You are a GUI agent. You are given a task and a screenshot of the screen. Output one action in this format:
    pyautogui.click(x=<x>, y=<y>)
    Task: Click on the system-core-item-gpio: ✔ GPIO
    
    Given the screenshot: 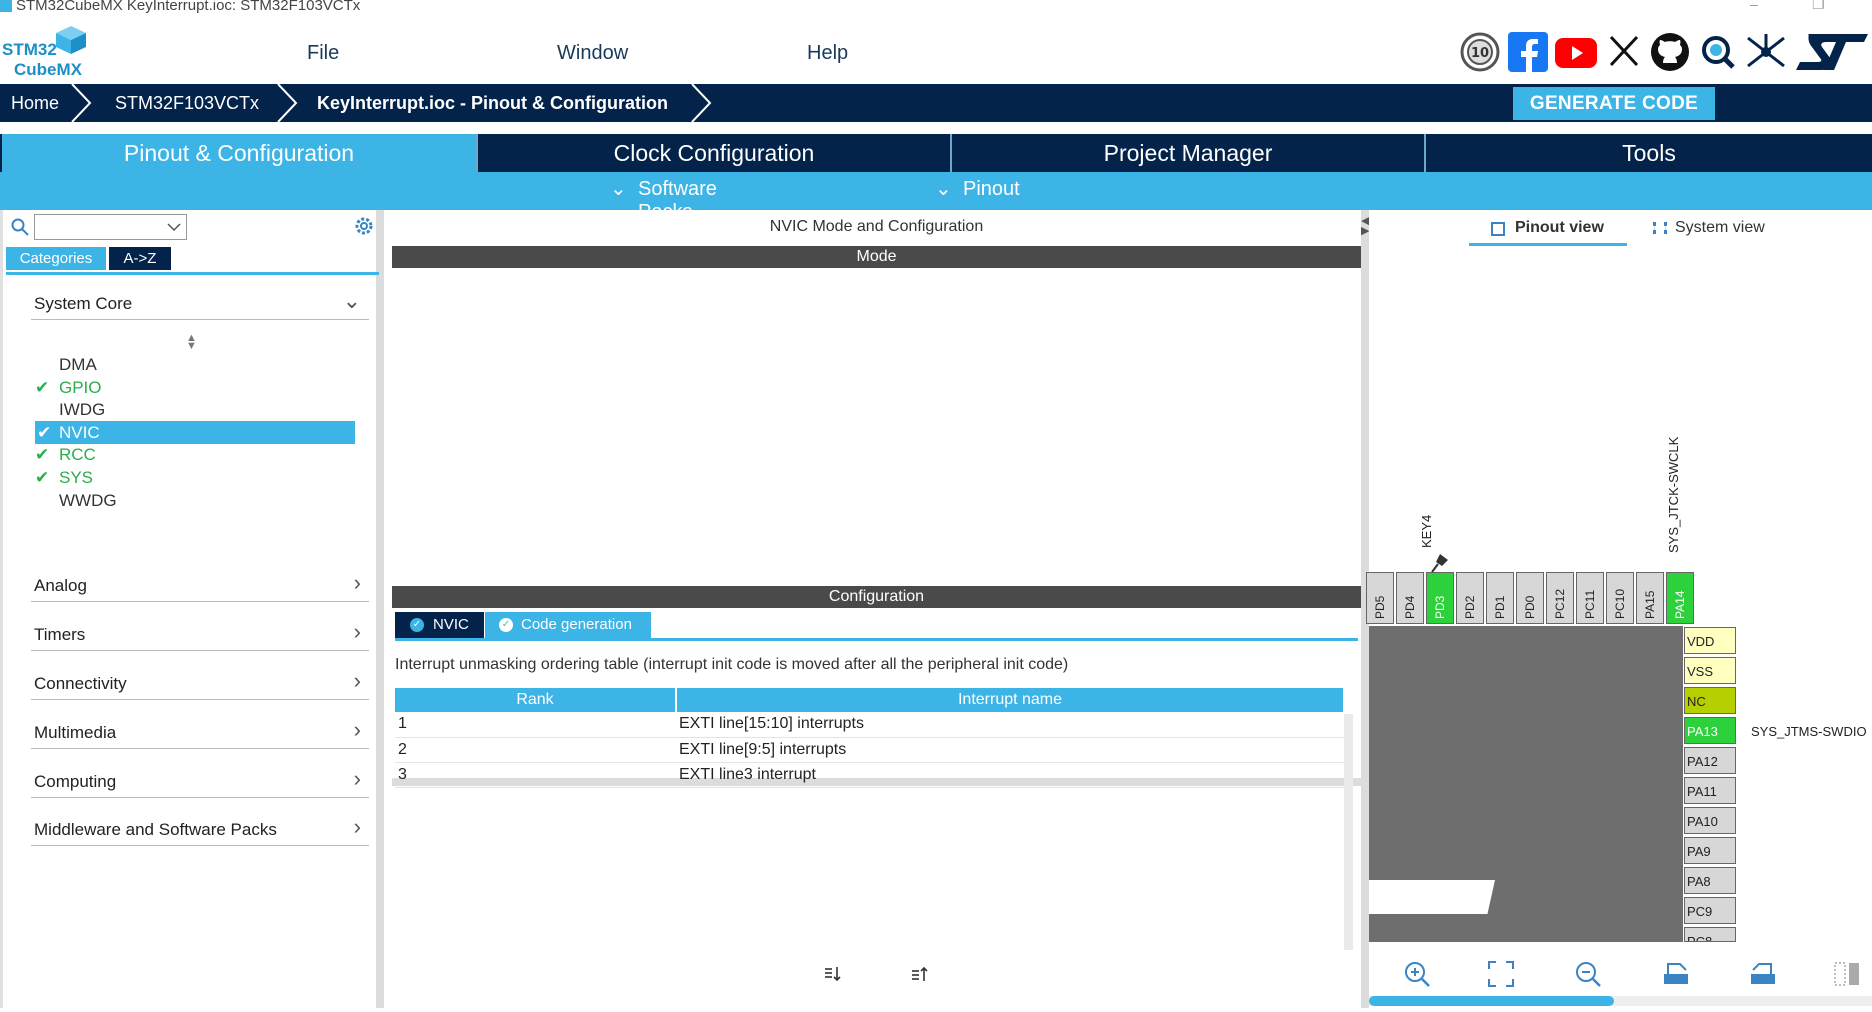 What is the action you would take?
    pyautogui.click(x=195, y=387)
    